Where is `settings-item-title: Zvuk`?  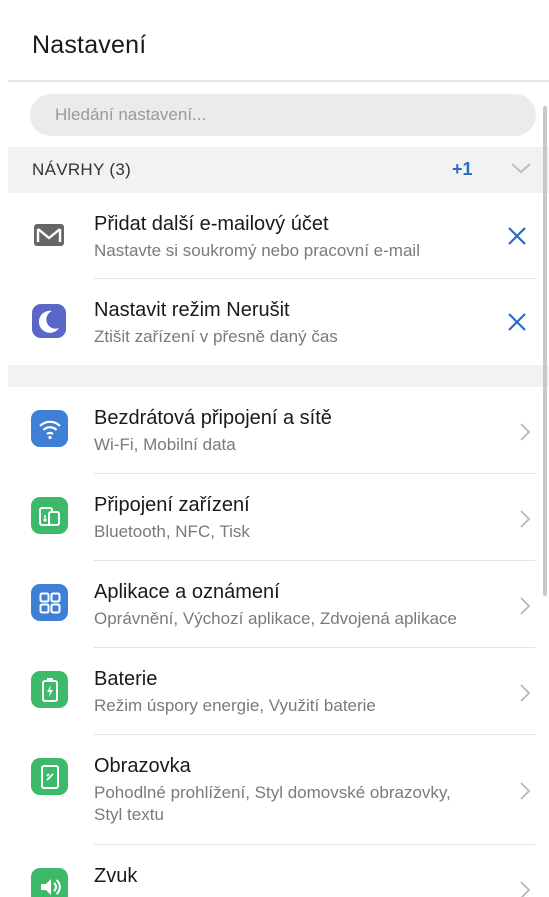 settings-item-title: Zvuk is located at coordinates (116, 876).